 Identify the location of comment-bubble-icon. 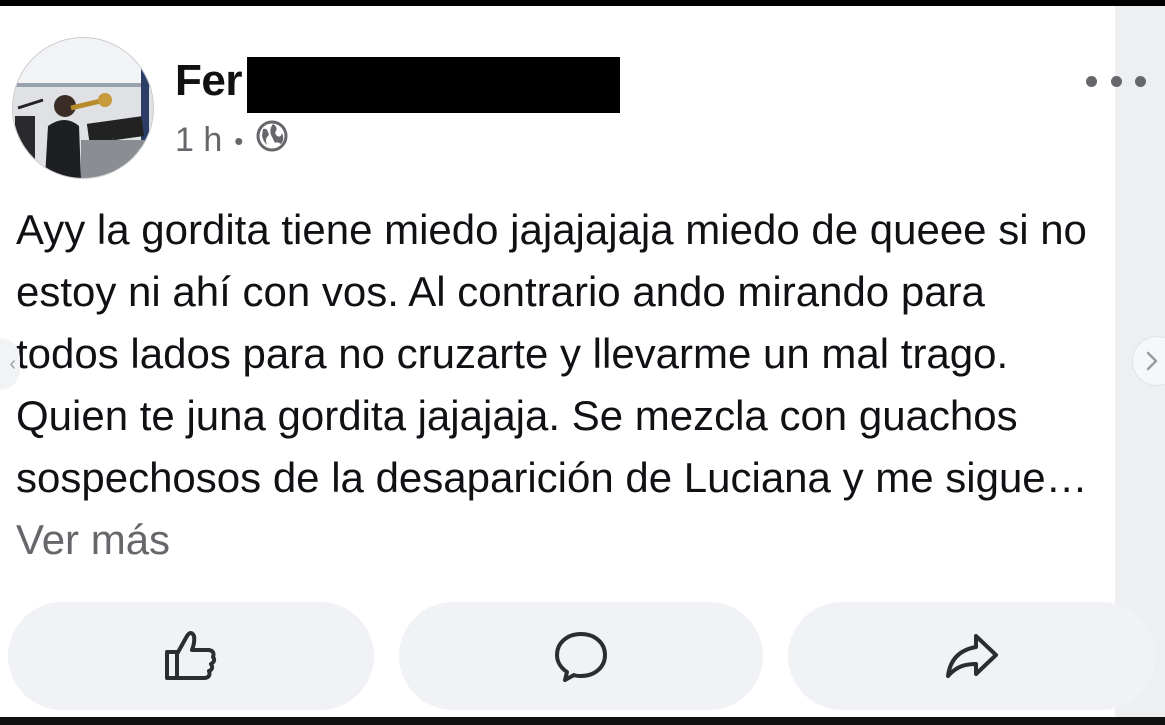
(581, 657).